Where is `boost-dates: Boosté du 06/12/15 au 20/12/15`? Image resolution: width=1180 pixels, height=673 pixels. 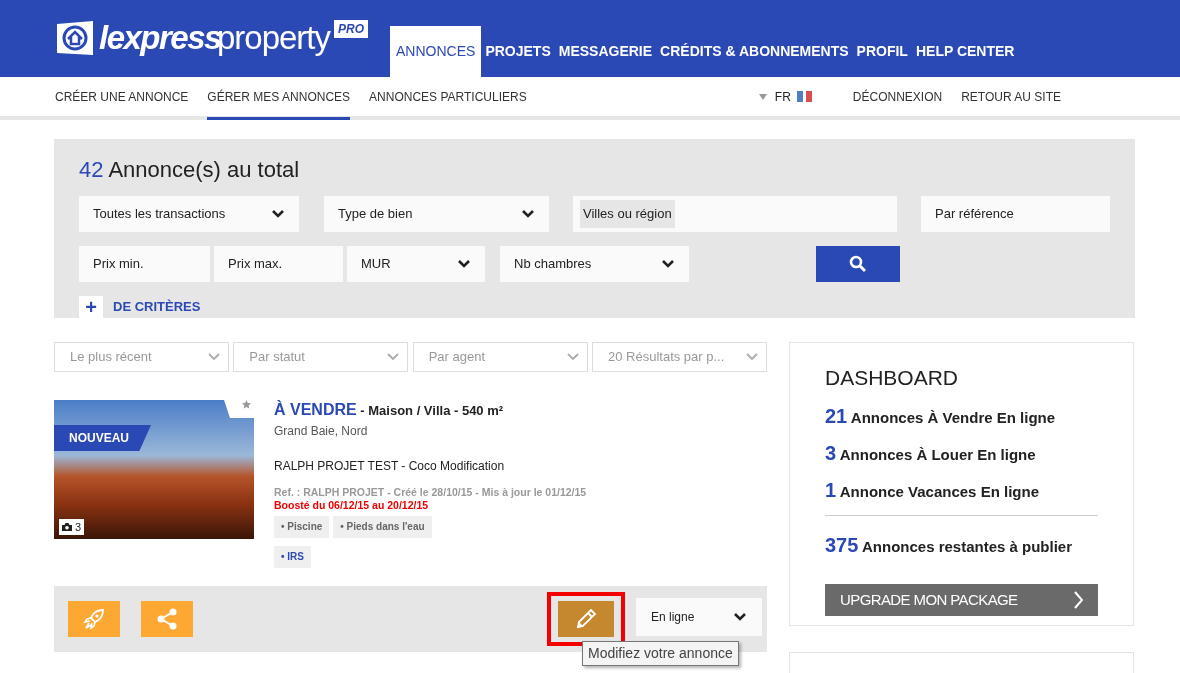 boost-dates: Boosté du 06/12/15 au 20/12/15 is located at coordinates (352, 505).